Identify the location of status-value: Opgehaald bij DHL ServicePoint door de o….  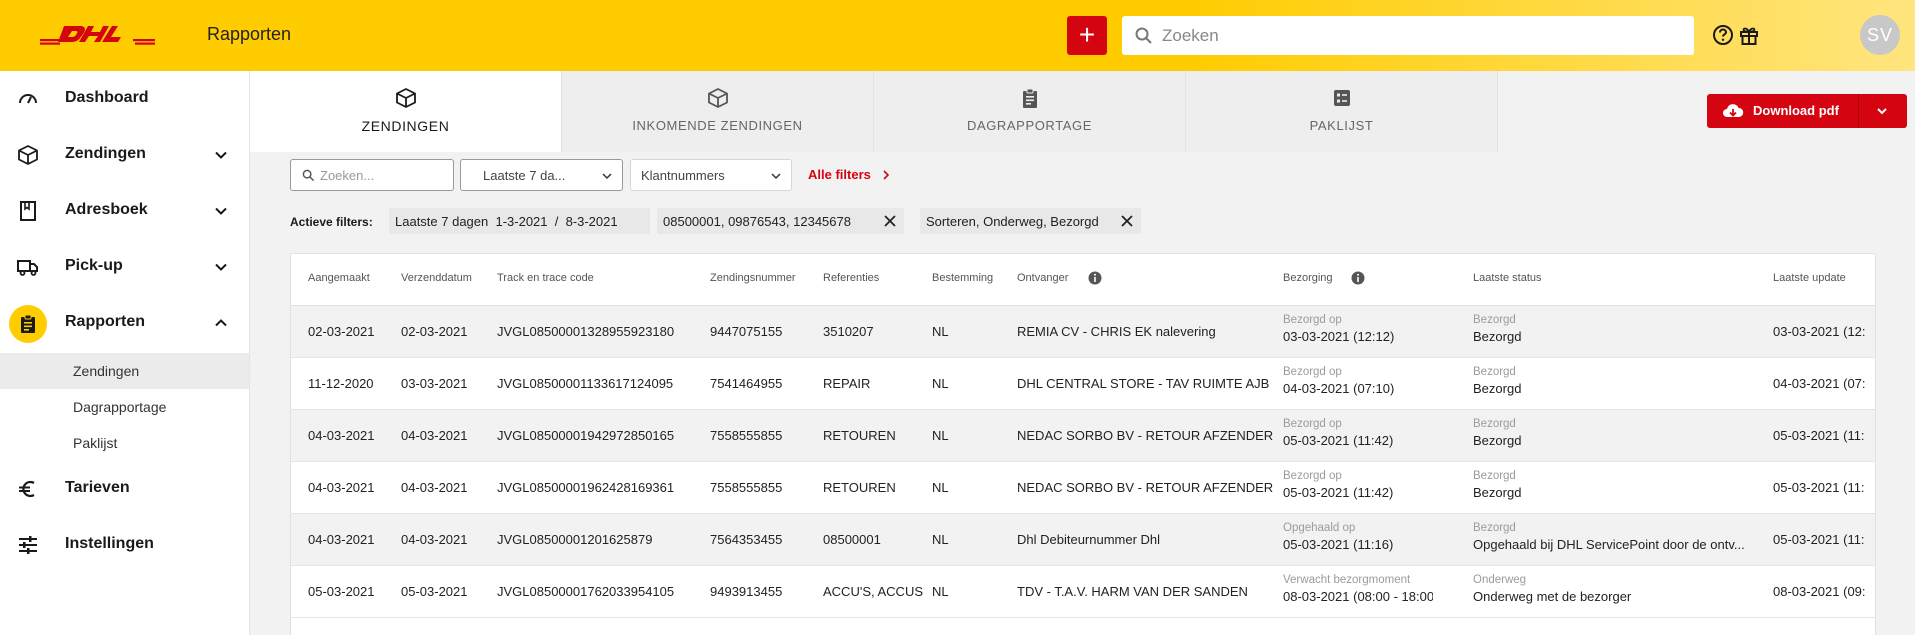
(1609, 544).